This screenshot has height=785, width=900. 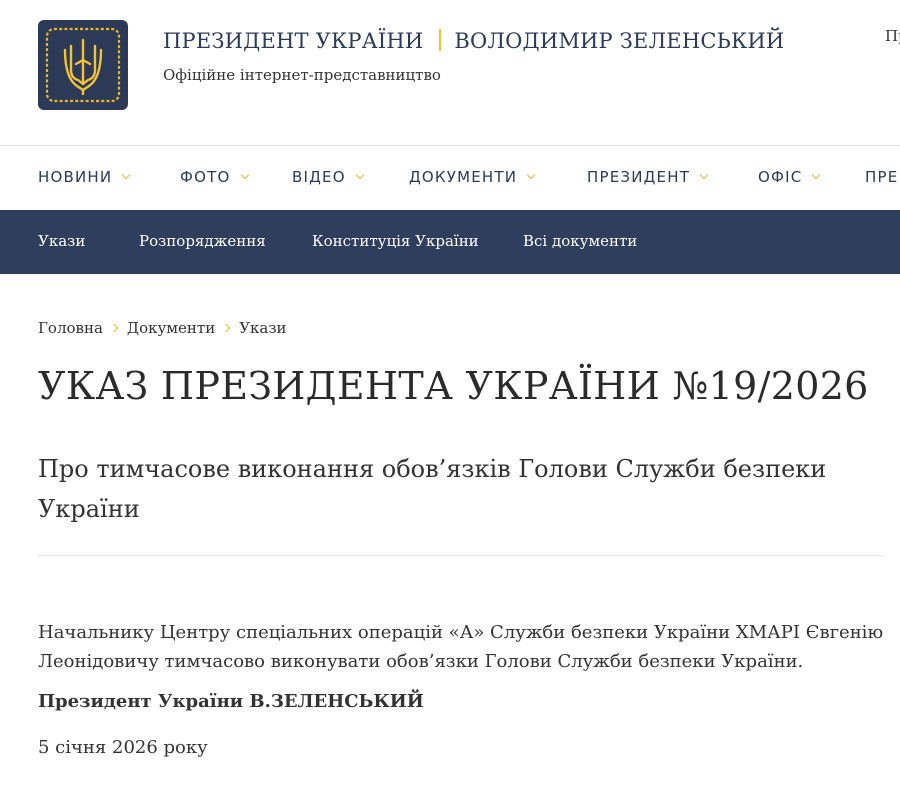 What do you see at coordinates (293, 41) in the screenshot?
I see `site-title-president: ПРЕЗИДЕНТ УКРАЇНИ` at bounding box center [293, 41].